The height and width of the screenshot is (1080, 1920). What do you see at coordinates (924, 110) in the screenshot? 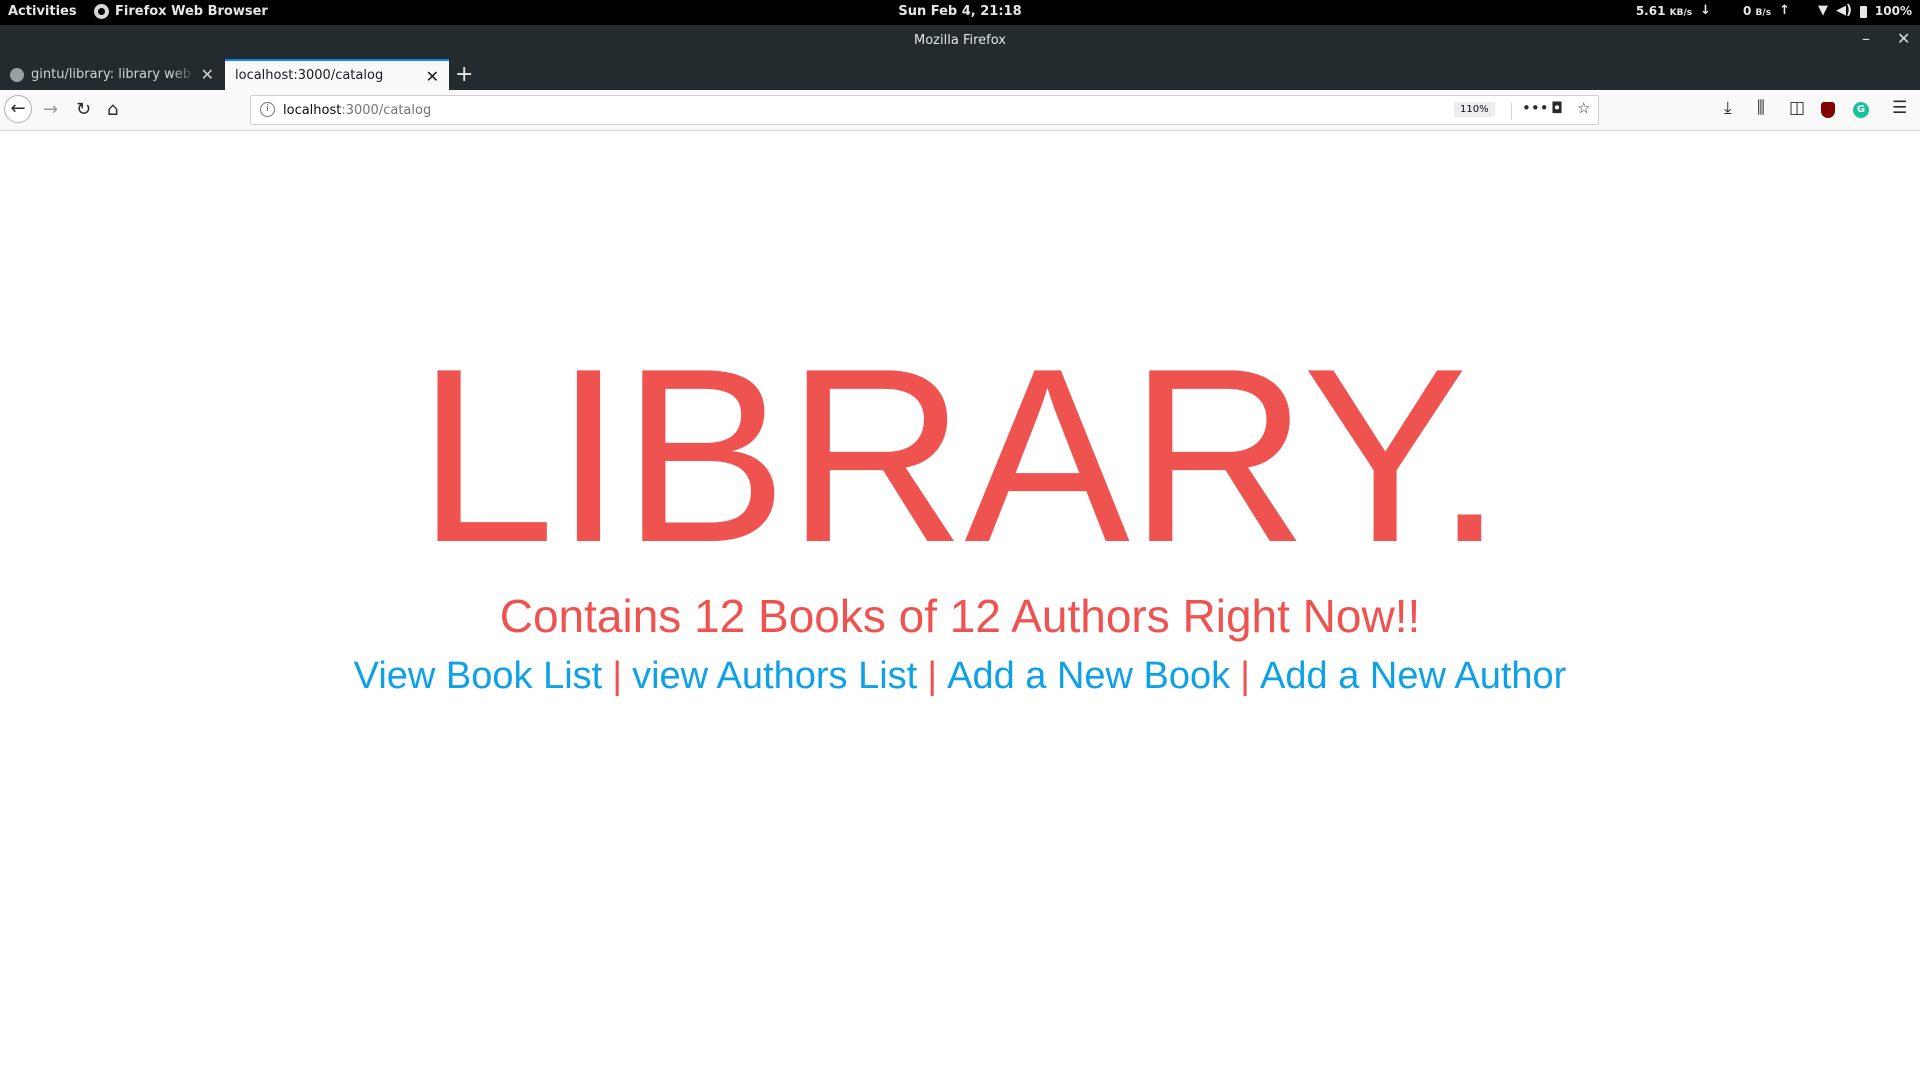
I see `url-bar: i localhost:3000/catalog 110% ••• ◘ ☆` at bounding box center [924, 110].